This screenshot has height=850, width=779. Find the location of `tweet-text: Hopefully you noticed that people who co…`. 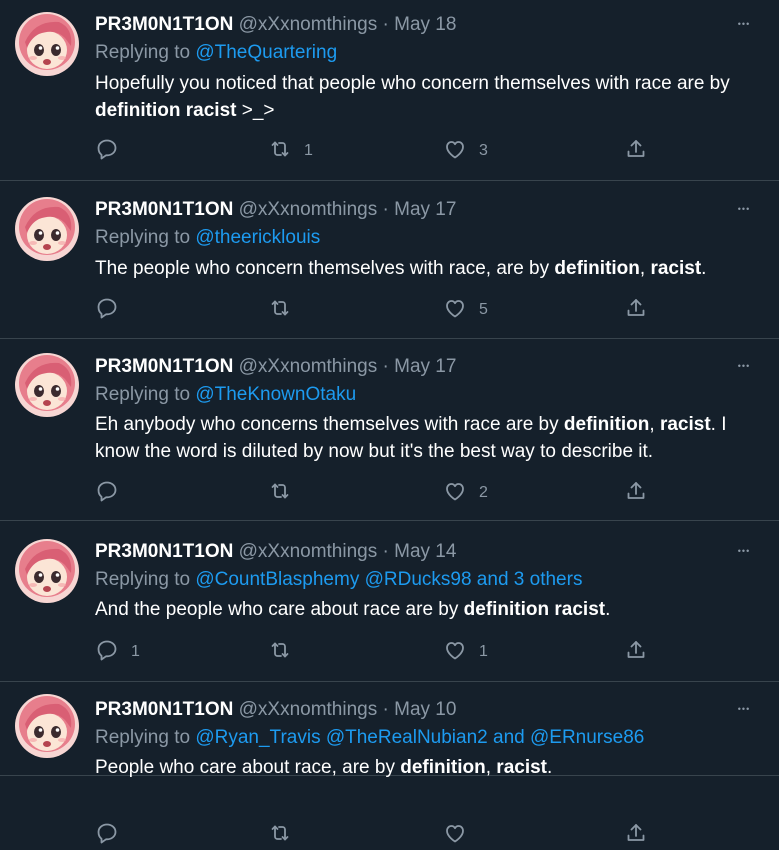

tweet-text: Hopefully you noticed that people who co… is located at coordinates (412, 97).